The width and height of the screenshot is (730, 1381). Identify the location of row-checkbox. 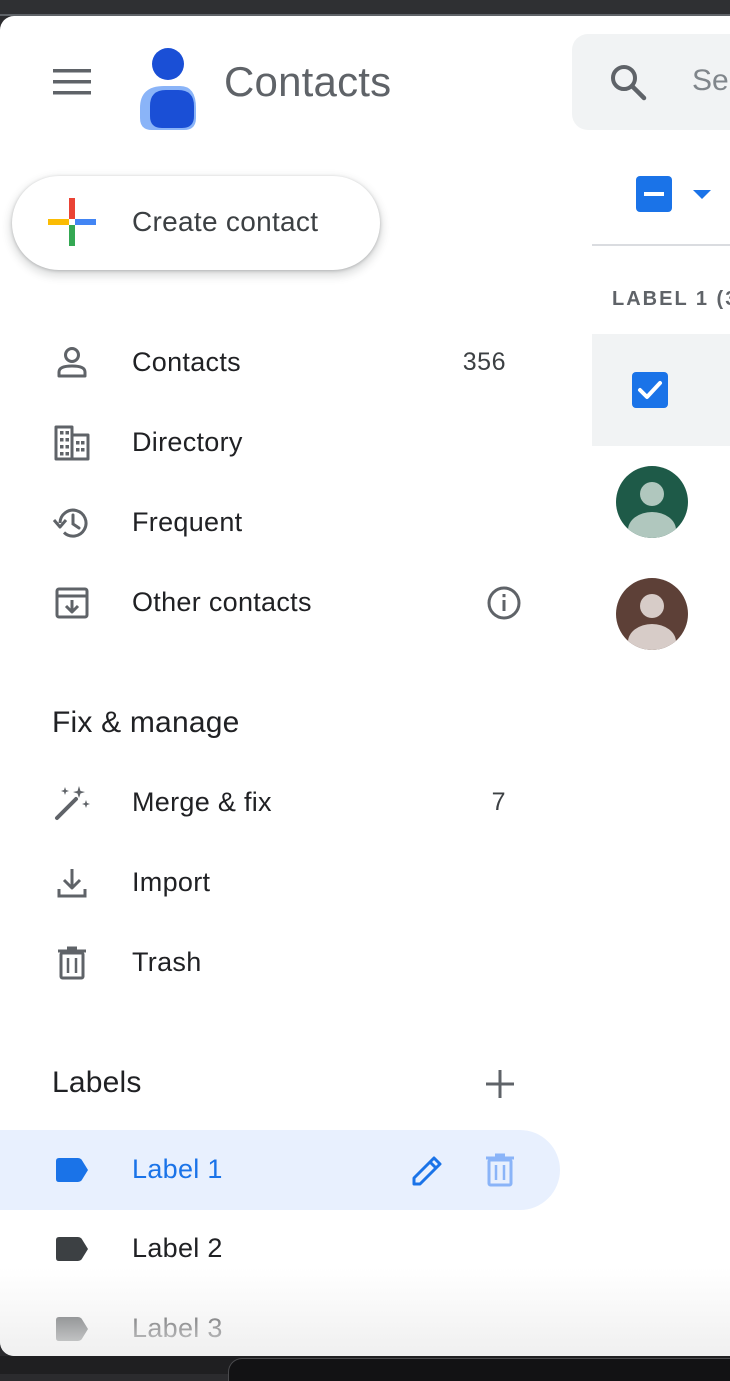
(650, 390).